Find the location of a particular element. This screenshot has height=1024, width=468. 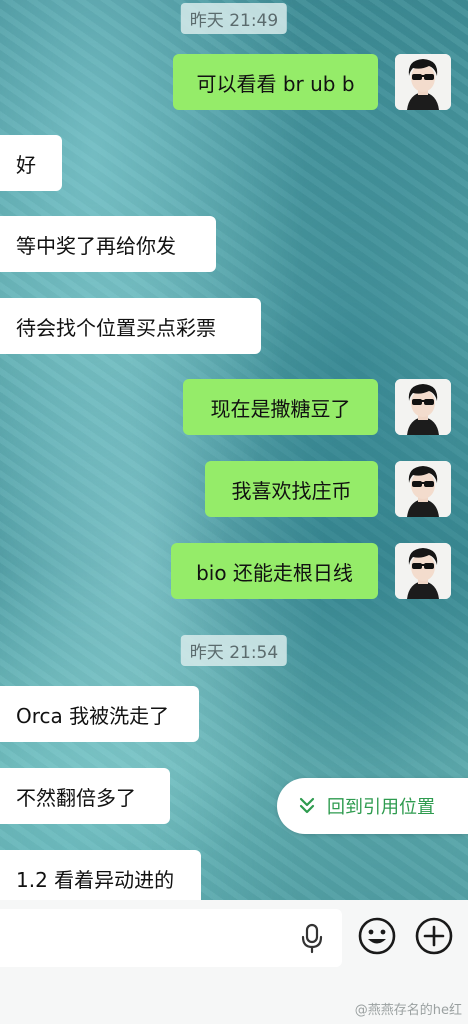

plus-icon is located at coordinates (434, 936).